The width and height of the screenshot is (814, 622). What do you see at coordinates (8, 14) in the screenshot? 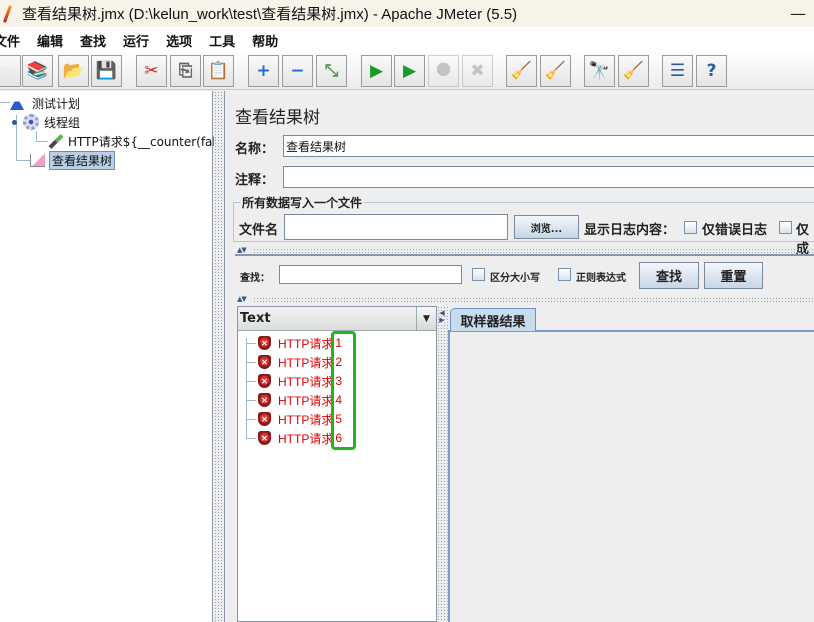
I see `jmeter-feather-icon` at bounding box center [8, 14].